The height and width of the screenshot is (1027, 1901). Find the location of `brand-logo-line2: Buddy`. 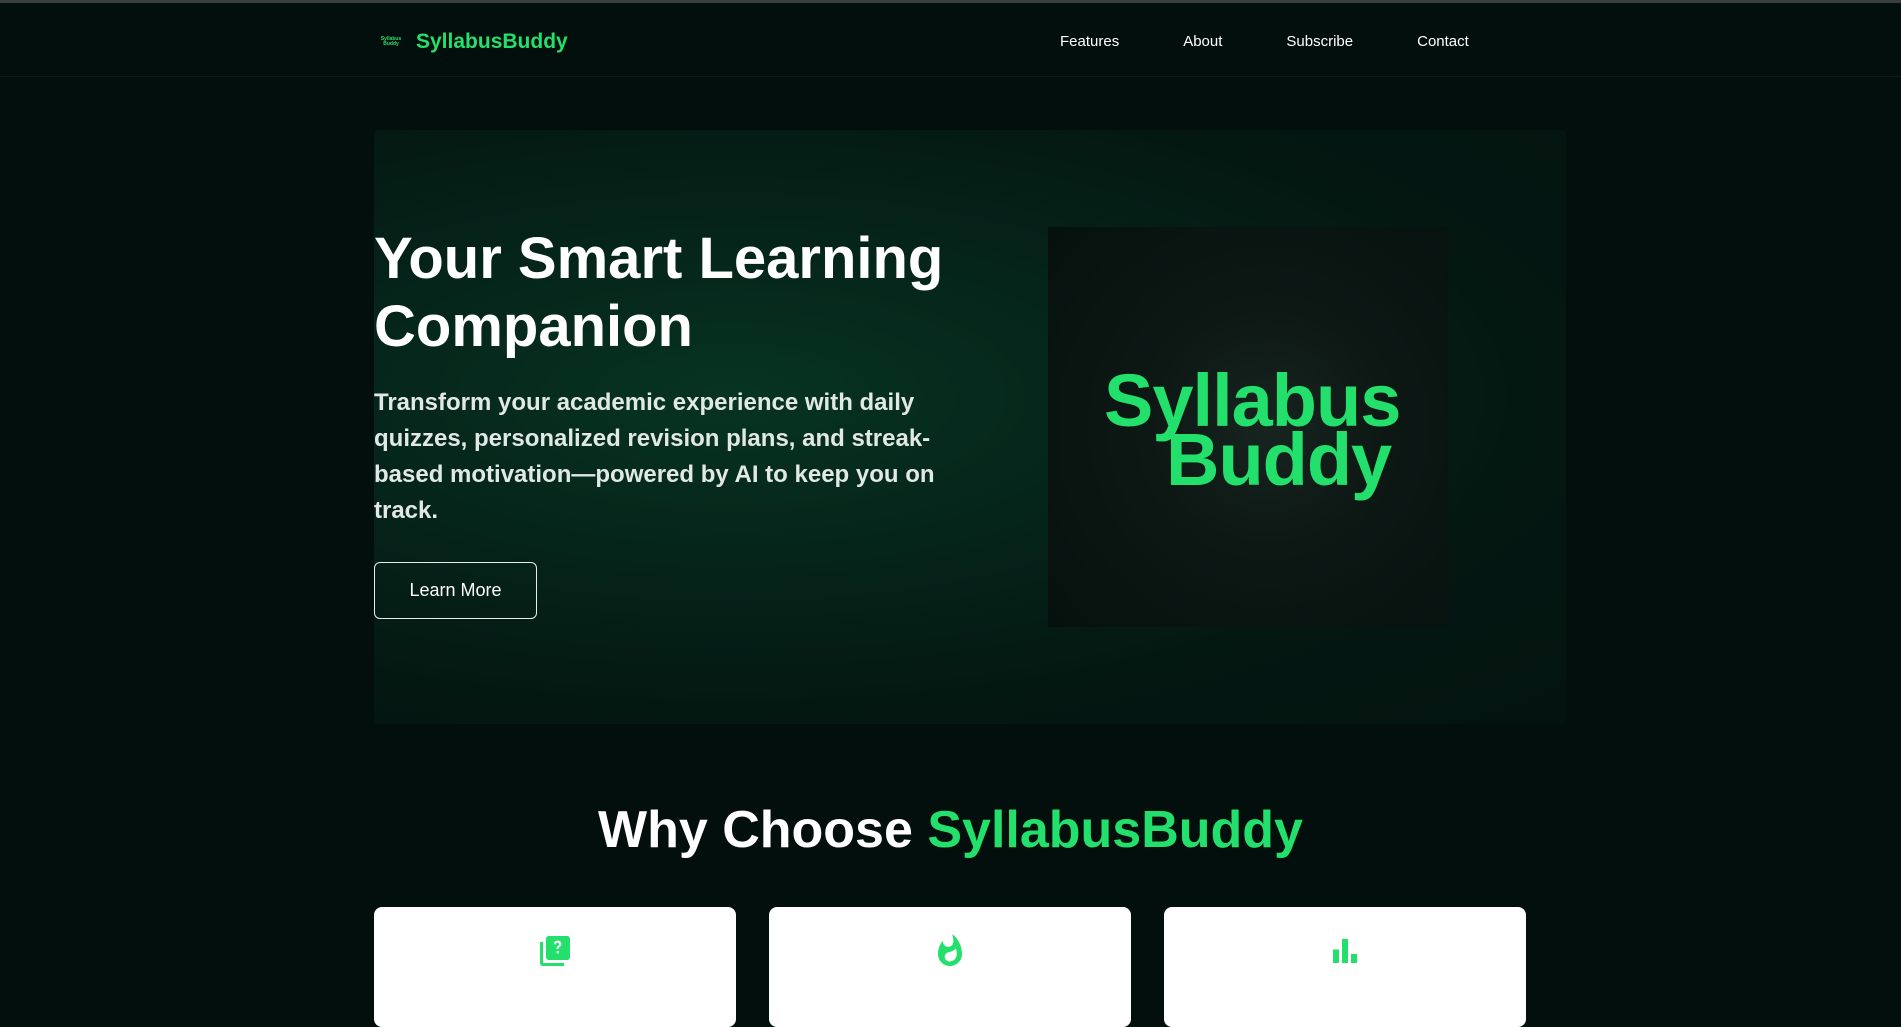

brand-logo-line2: Buddy is located at coordinates (391, 44).